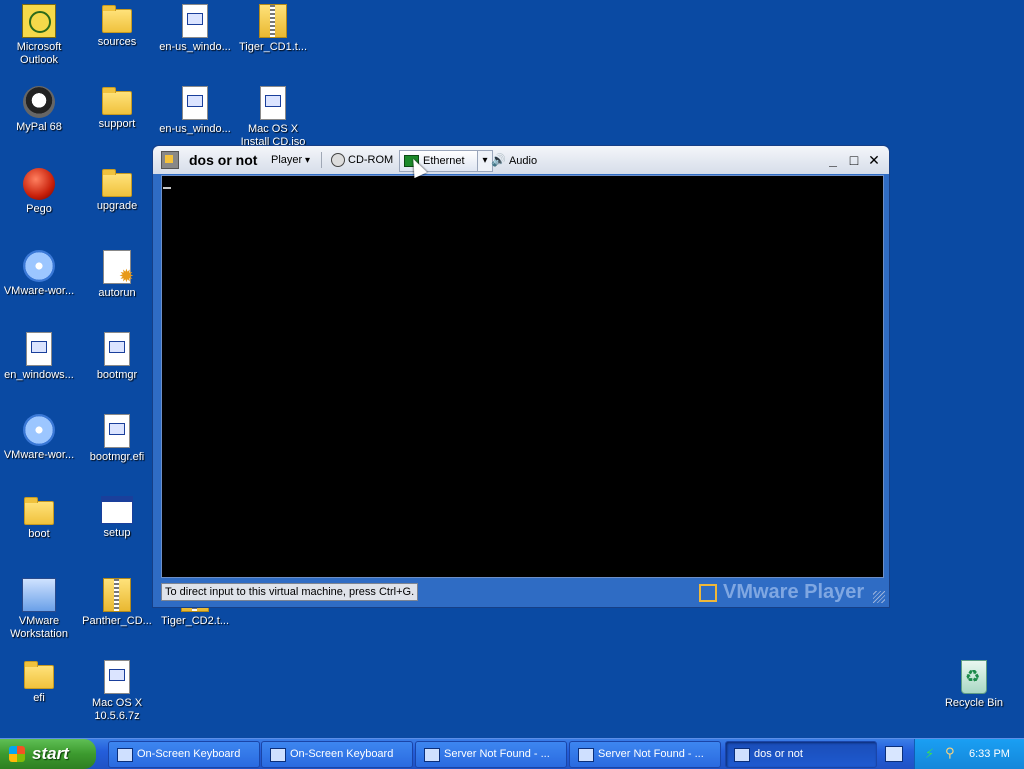 The width and height of the screenshot is (1024, 769). I want to click on desktop-icon-label: autorun, so click(117, 293).